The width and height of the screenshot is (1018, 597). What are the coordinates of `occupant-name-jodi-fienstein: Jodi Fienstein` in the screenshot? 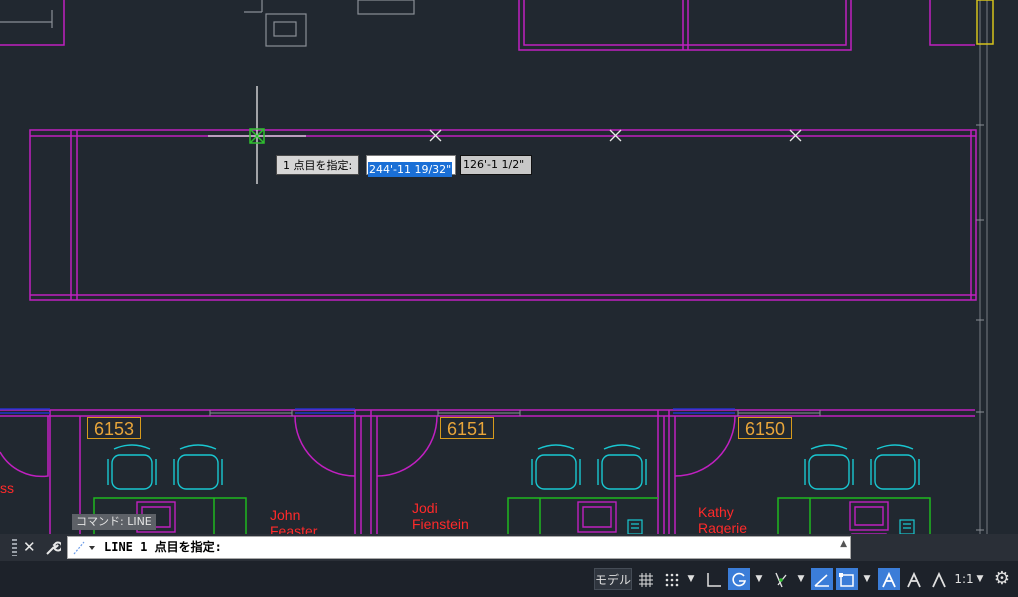 It's located at (440, 516).